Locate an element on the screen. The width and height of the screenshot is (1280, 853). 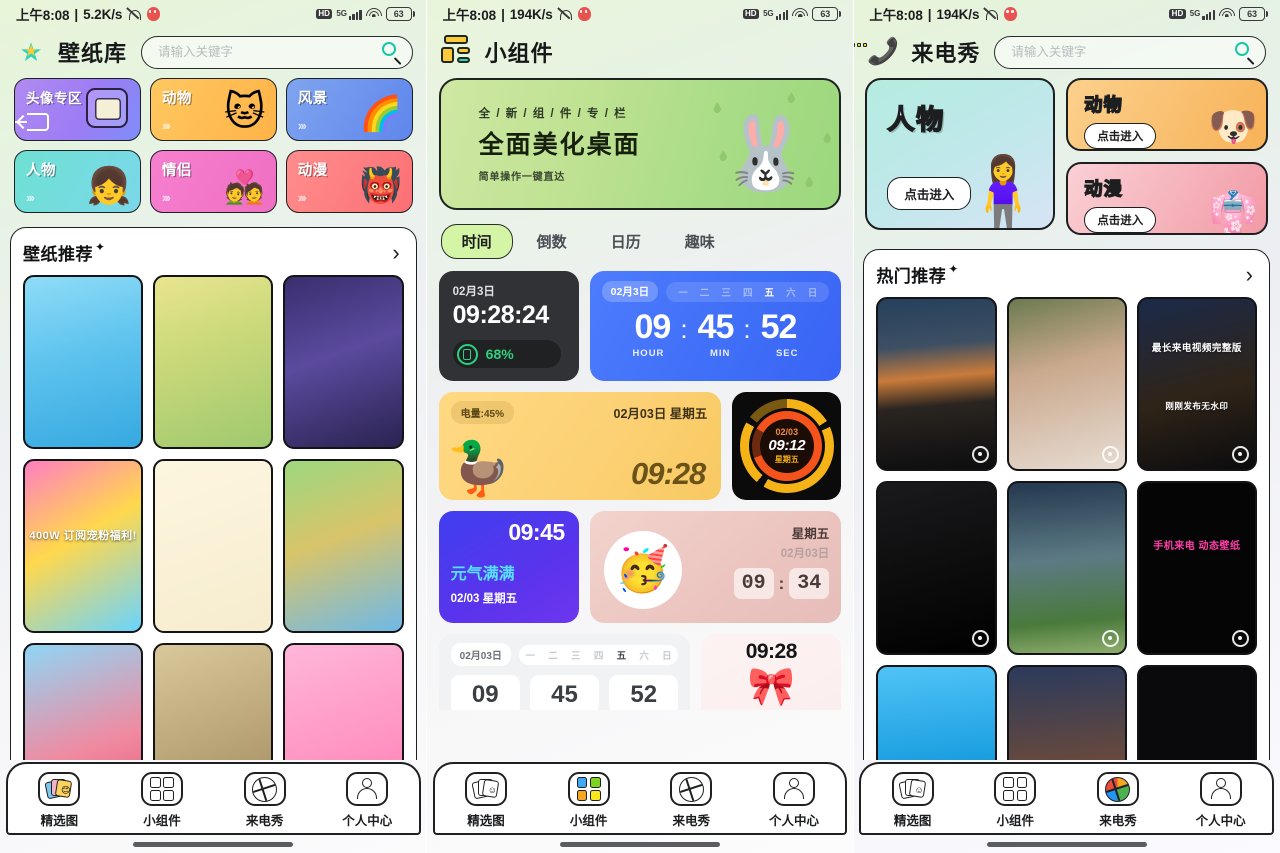
promo-banner: 全 / 新 / 组 / 件 / 专 / 栏 全面美化桌面 简单操作一键直达 🐰 is located at coordinates (640, 144).